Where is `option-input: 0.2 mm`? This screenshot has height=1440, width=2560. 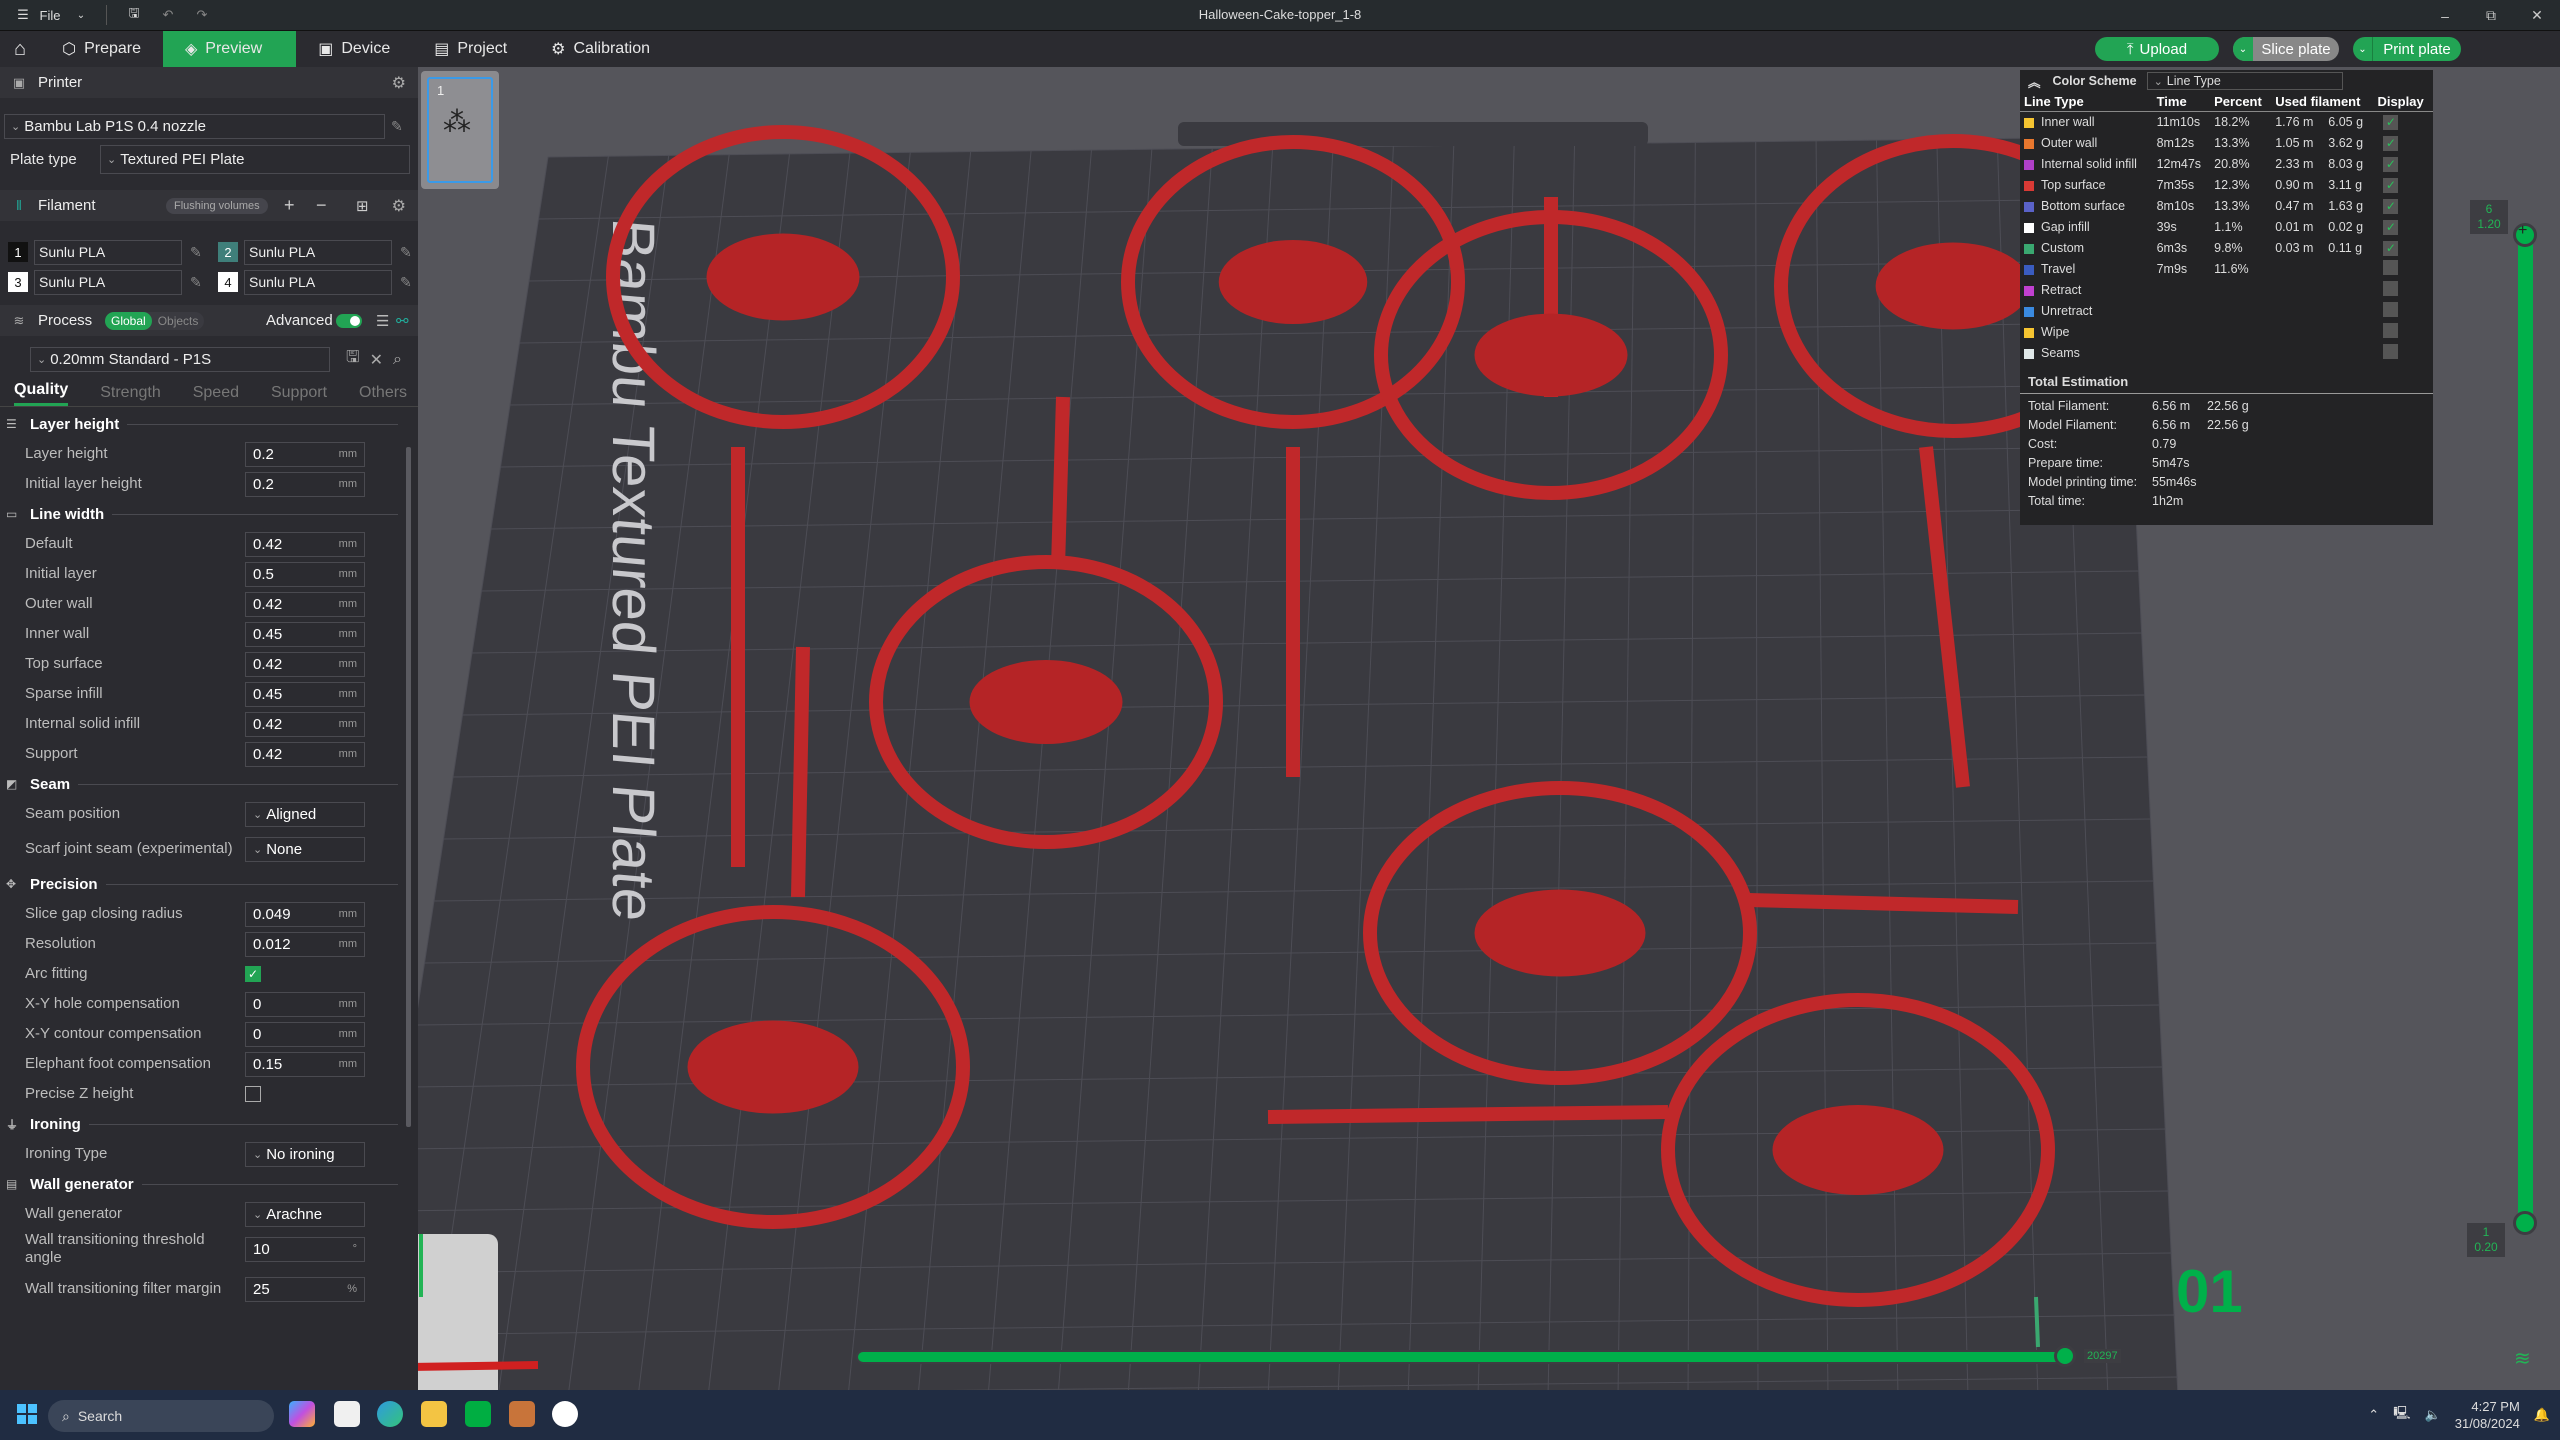
option-input: 0.2 mm is located at coordinates (305, 484).